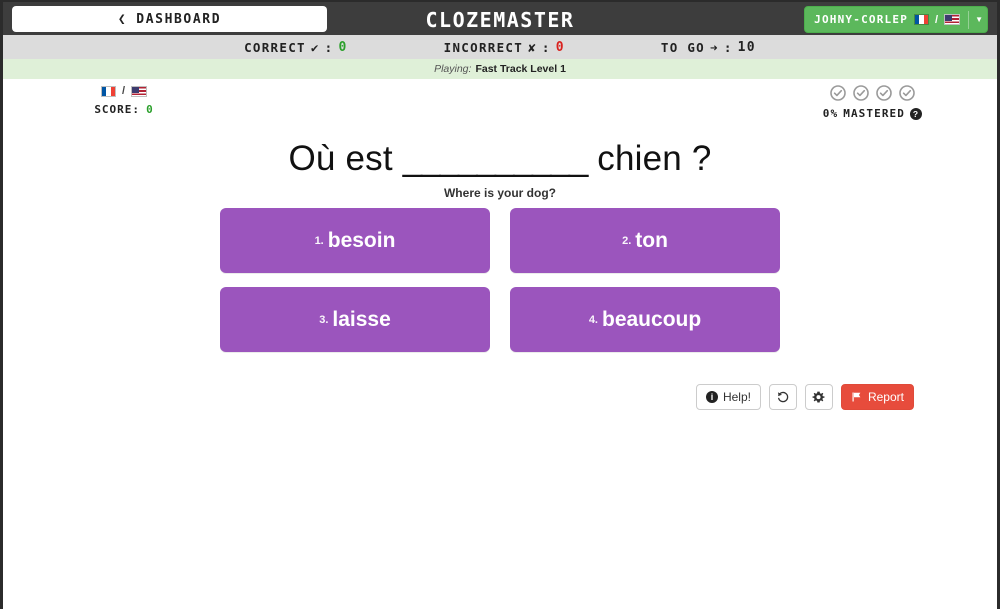 The image size is (1000, 609). What do you see at coordinates (651, 240) in the screenshot?
I see `answer-choice-text: ton` at bounding box center [651, 240].